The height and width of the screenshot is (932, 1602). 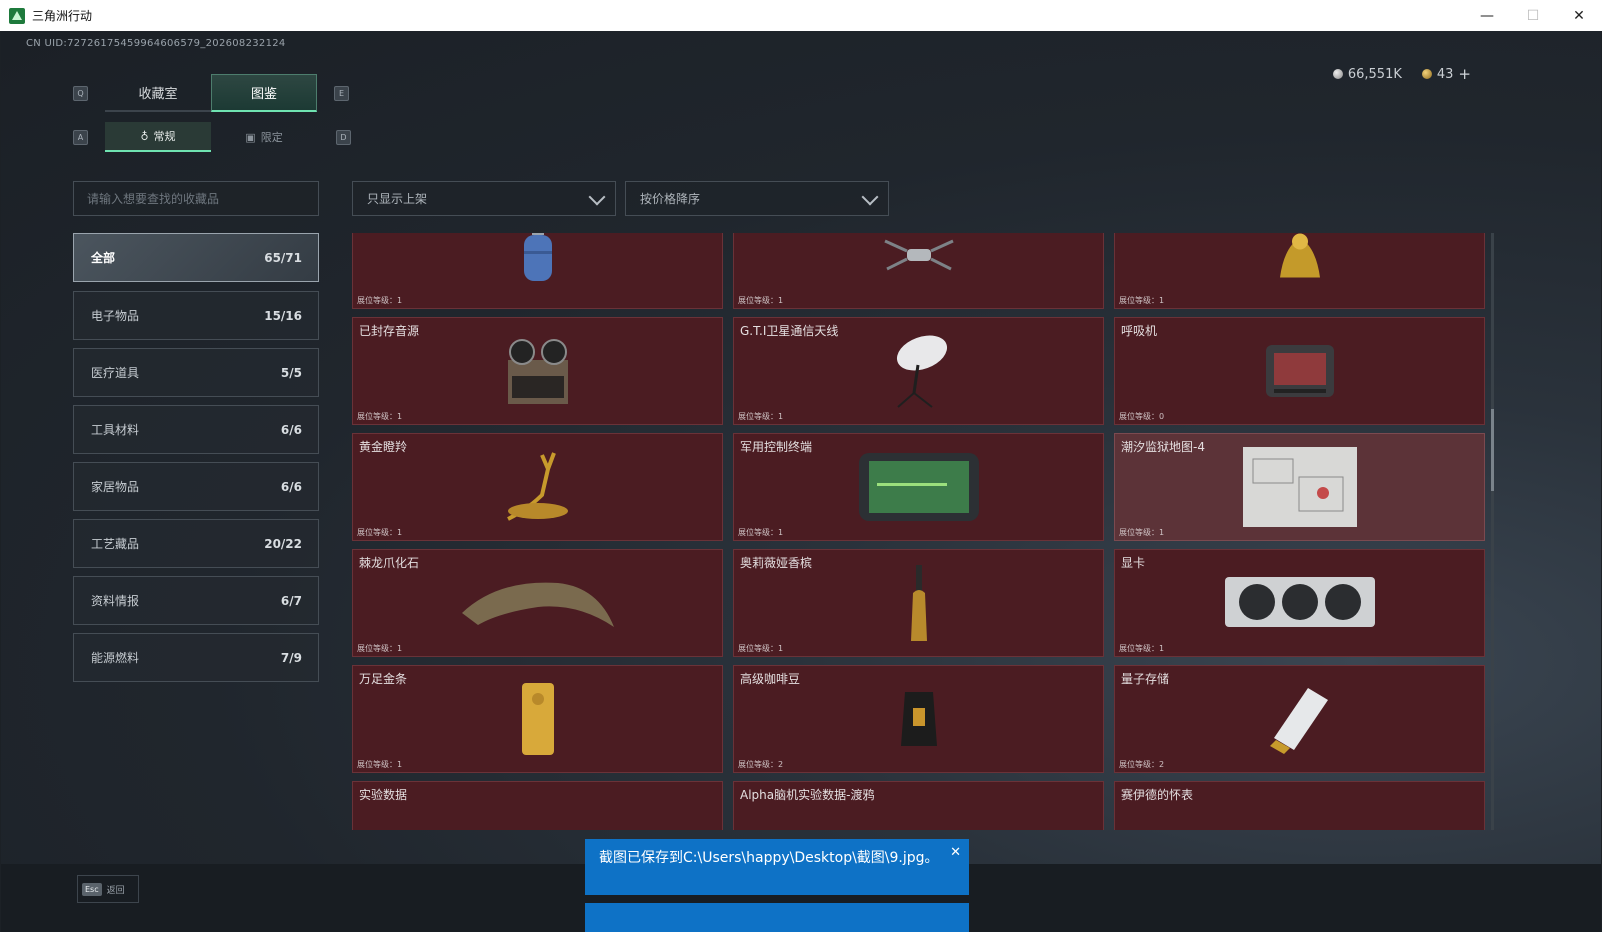 I want to click on item-card: 量子存储 展位等级：2, so click(x=1299, y=719).